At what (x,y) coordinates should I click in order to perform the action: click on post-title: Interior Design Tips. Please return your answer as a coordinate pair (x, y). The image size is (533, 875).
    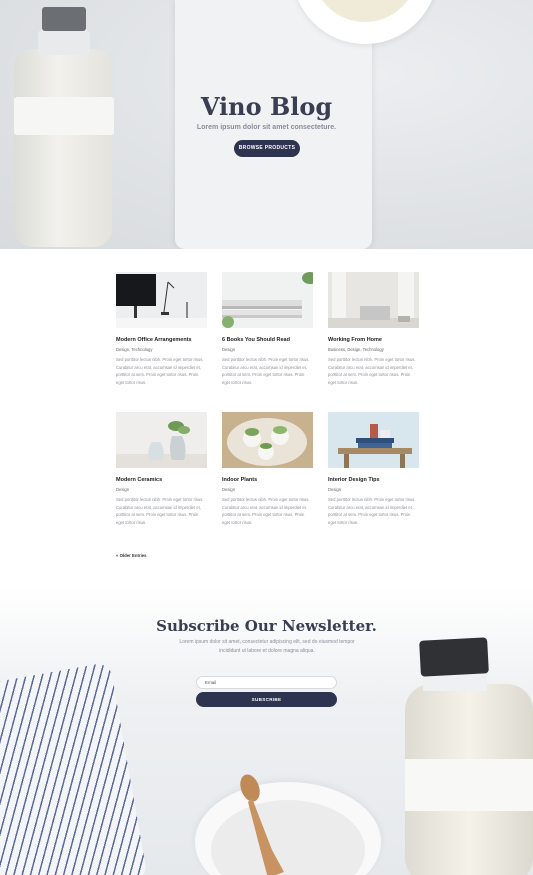
    Looking at the image, I should click on (373, 480).